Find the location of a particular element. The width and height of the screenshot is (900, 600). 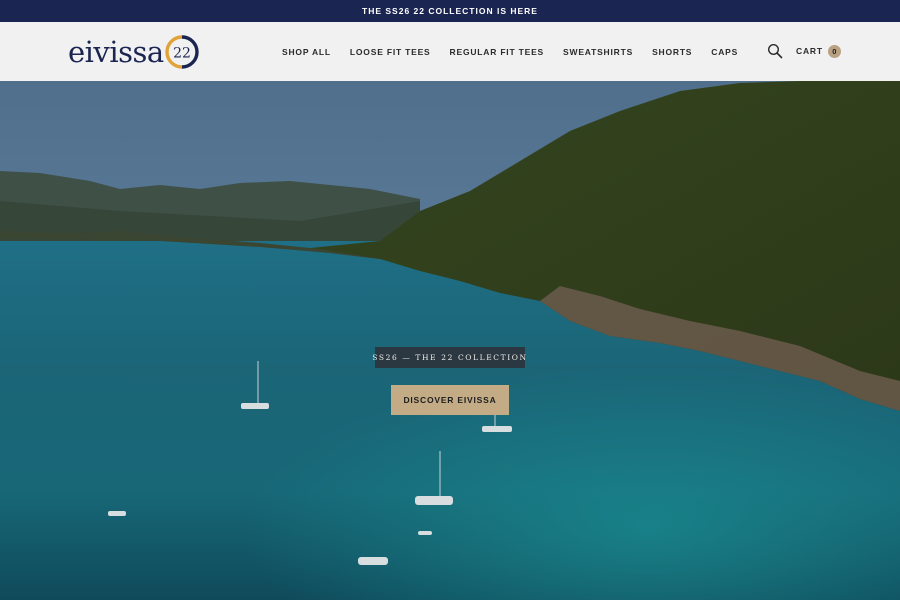

discover-button: DISCOVER EIVISSA is located at coordinates (450, 400).